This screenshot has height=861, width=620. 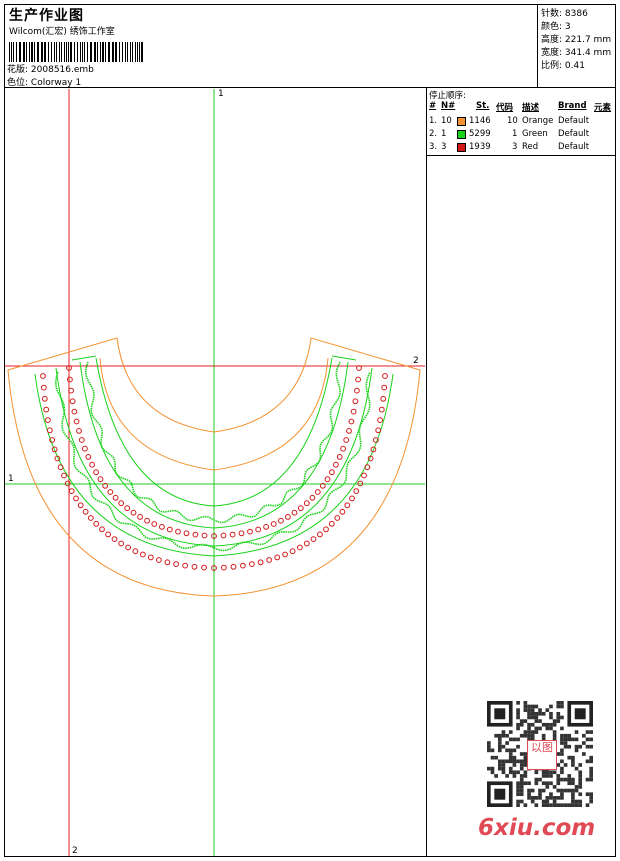 What do you see at coordinates (18, 70) in the screenshot?
I see `design-label: 花版:` at bounding box center [18, 70].